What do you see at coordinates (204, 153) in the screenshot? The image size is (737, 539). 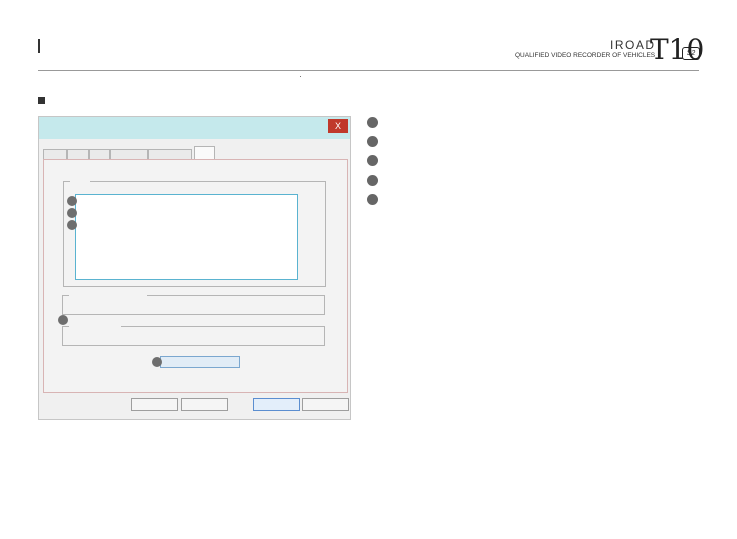 I see `tab-6-active` at bounding box center [204, 153].